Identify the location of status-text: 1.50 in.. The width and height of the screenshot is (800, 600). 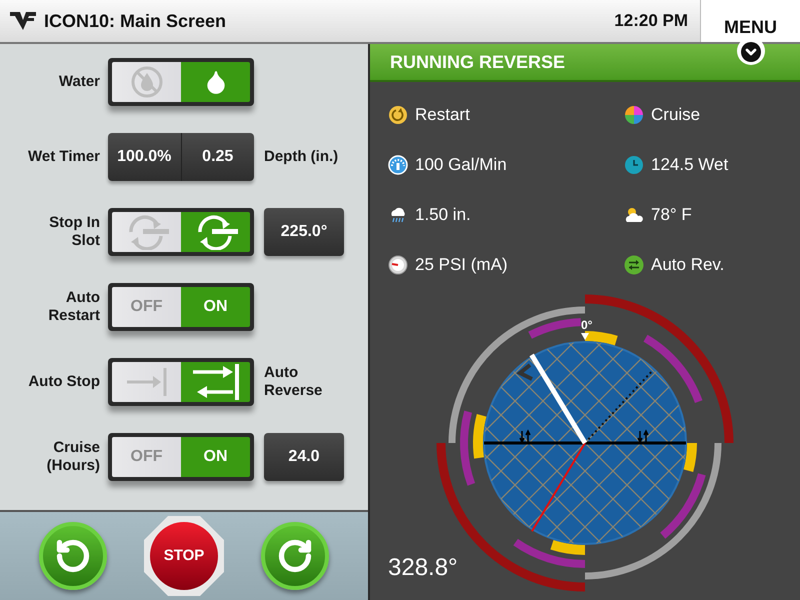
(443, 215).